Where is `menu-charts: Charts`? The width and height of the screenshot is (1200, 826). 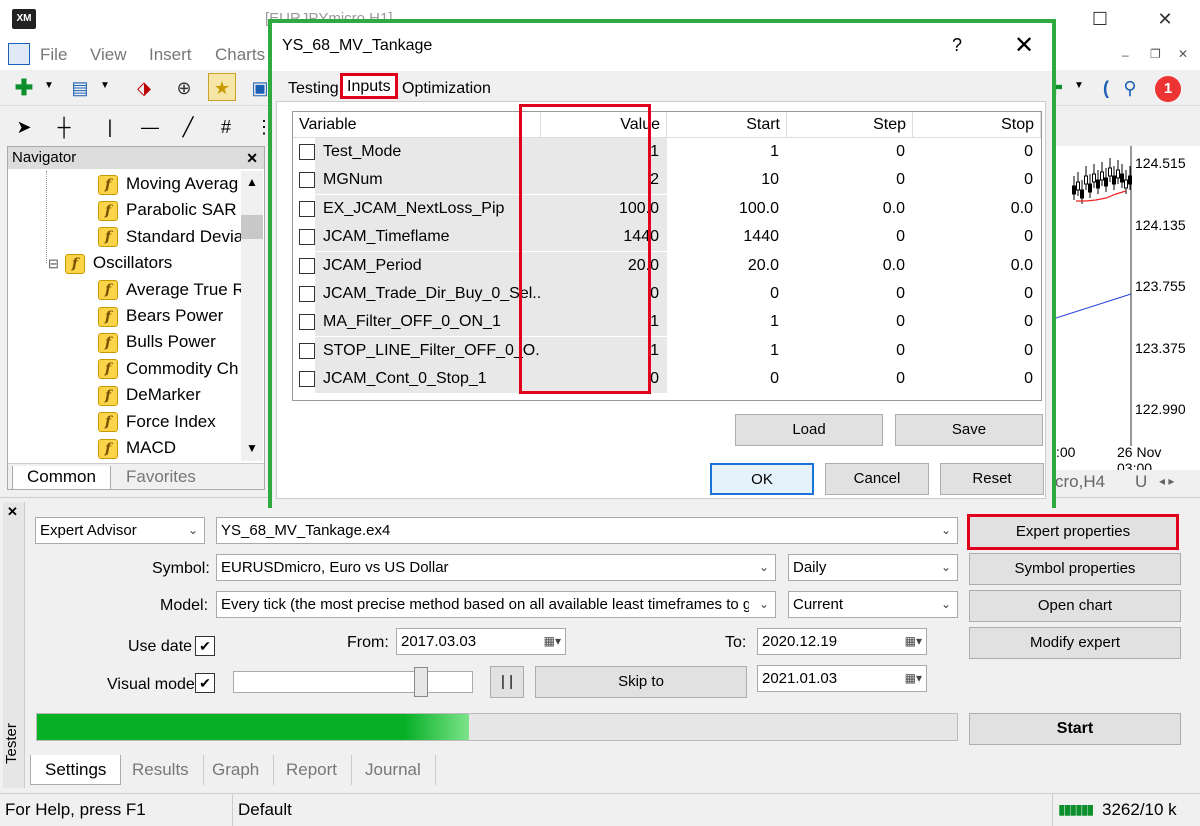 menu-charts: Charts is located at coordinates (240, 55).